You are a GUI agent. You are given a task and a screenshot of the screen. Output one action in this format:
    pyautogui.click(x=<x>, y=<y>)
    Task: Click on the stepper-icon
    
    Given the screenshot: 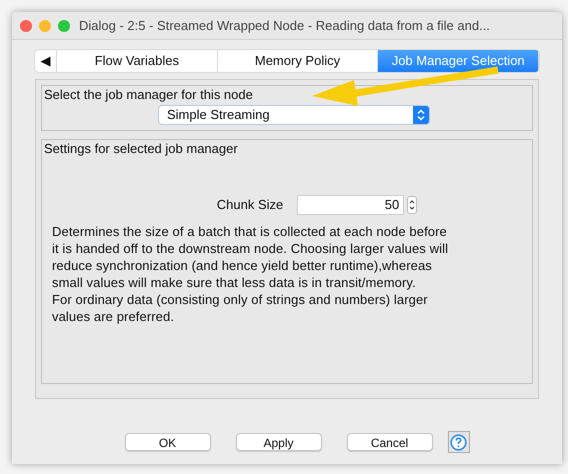 What is the action you would take?
    pyautogui.click(x=412, y=205)
    